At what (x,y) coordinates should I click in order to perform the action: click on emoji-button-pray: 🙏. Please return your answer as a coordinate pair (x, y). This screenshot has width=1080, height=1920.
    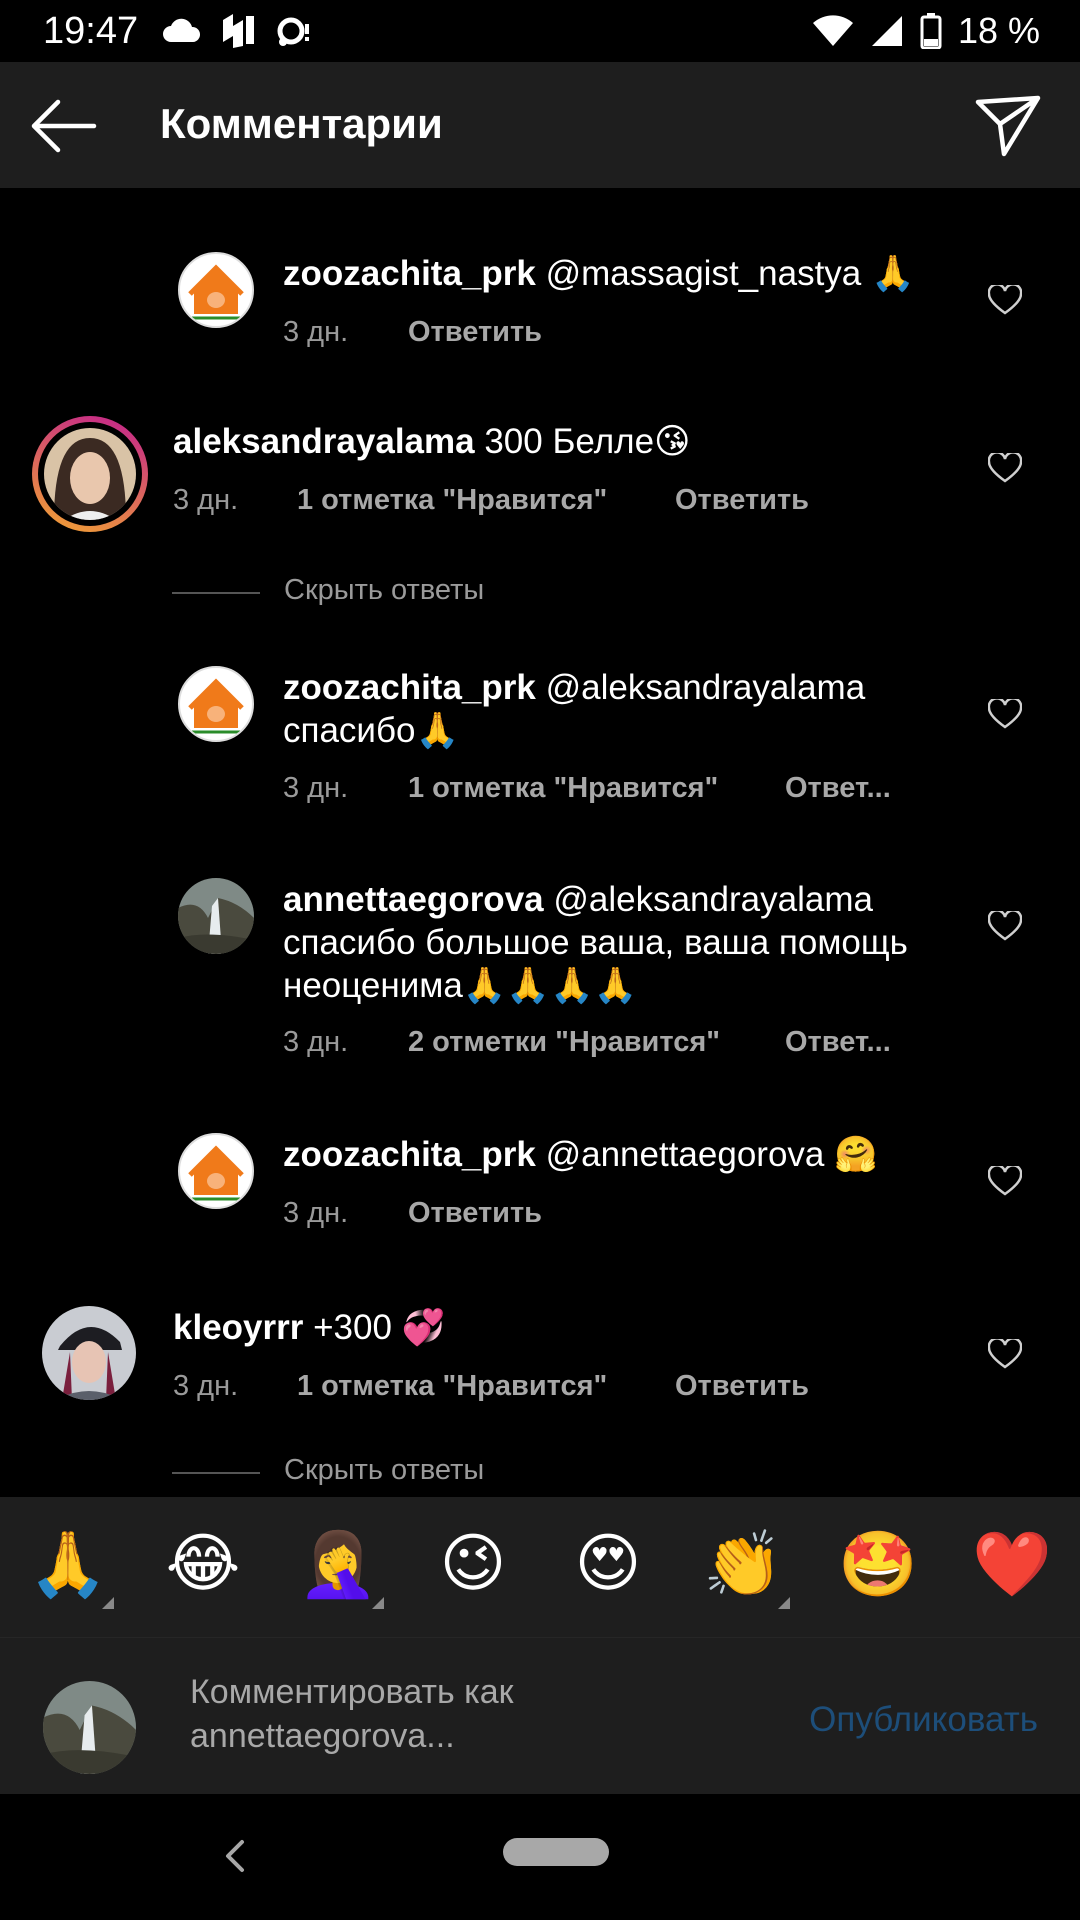
    Looking at the image, I should click on (68, 1564).